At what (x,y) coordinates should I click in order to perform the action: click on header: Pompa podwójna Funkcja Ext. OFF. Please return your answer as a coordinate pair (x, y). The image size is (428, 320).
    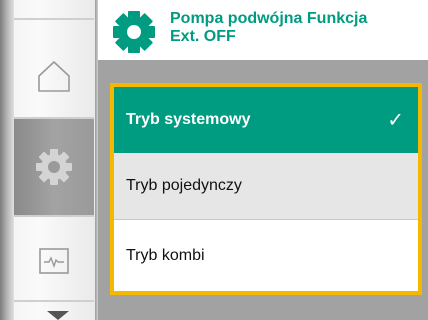
    Looking at the image, I should click on (263, 30).